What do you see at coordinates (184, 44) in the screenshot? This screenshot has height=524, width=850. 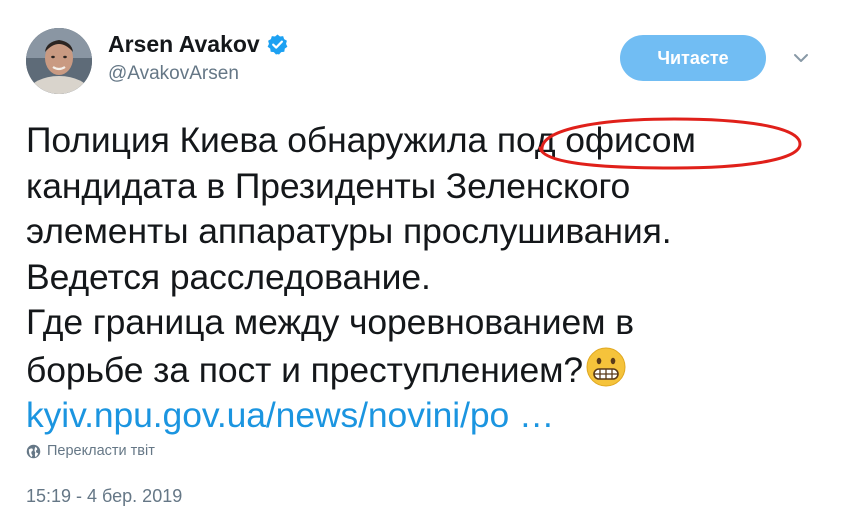 I see `author-name: Arsen Avakov` at bounding box center [184, 44].